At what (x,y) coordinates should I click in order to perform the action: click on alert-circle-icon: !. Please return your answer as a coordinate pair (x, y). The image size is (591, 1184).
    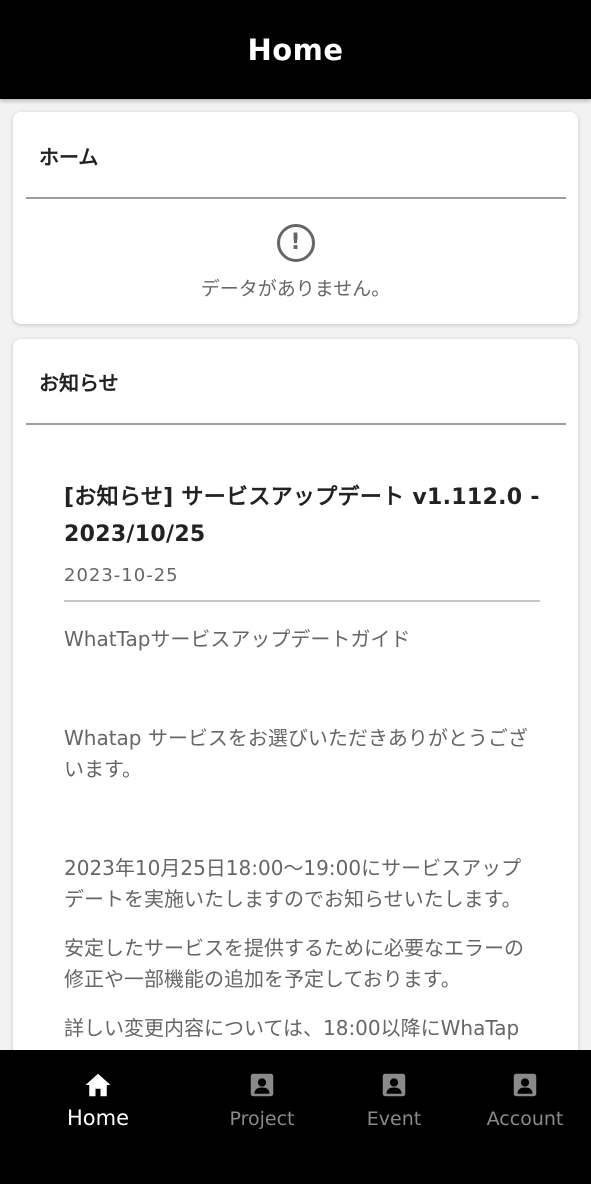
    Looking at the image, I should click on (295, 243).